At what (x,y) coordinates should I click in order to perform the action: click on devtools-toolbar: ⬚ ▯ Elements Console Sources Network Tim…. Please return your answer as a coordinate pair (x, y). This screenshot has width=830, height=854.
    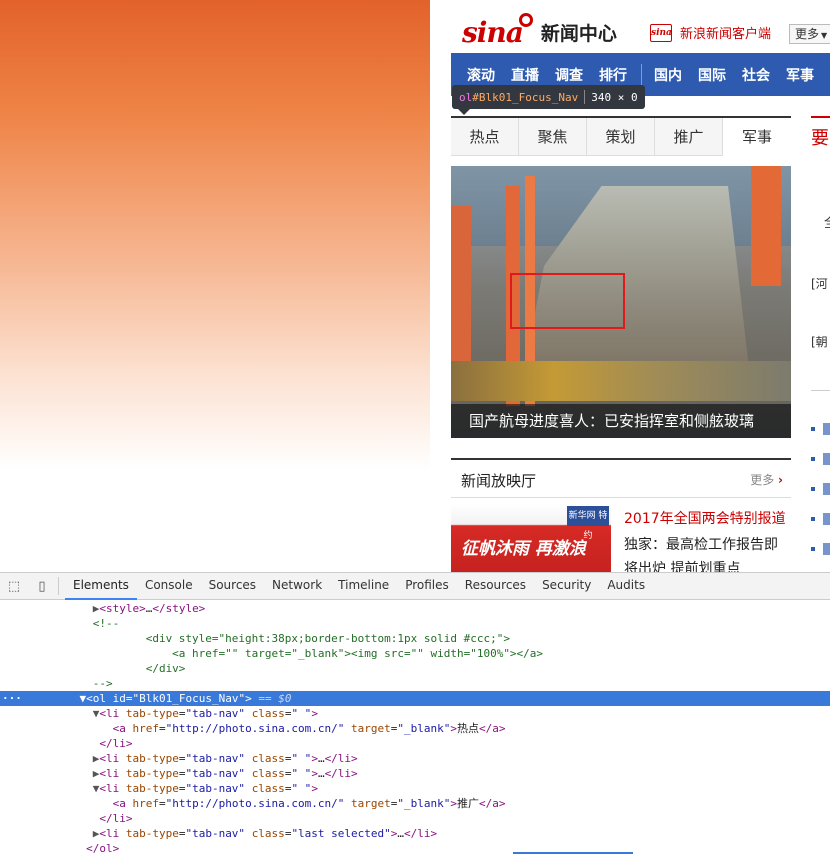
    Looking at the image, I should click on (415, 586).